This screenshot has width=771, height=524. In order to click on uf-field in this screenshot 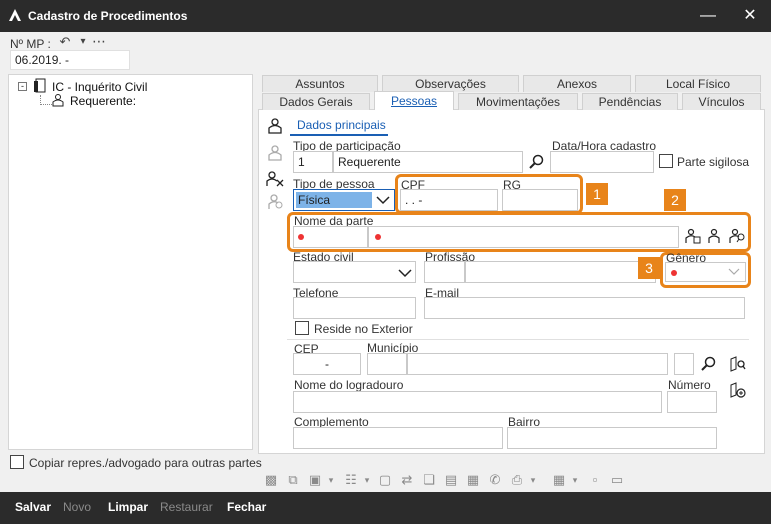, I will do `click(684, 364)`.